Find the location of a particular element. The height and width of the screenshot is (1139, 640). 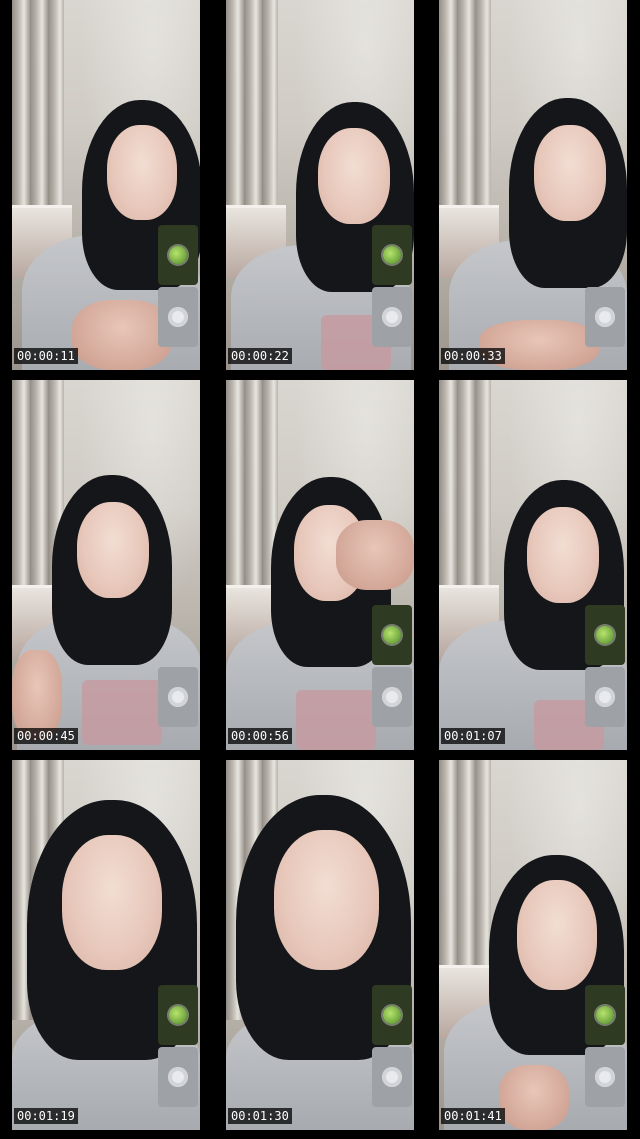

video-frame-9: 00:01:41 is located at coordinates (533, 945).